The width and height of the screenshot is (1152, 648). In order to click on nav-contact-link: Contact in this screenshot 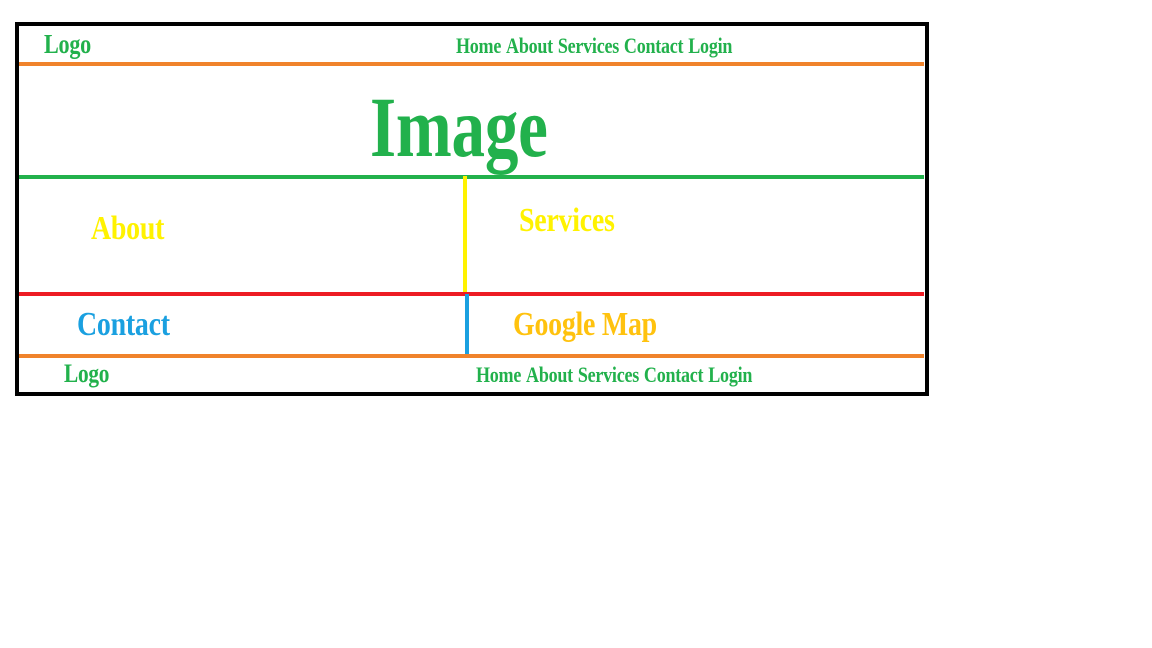, I will do `click(654, 46)`.